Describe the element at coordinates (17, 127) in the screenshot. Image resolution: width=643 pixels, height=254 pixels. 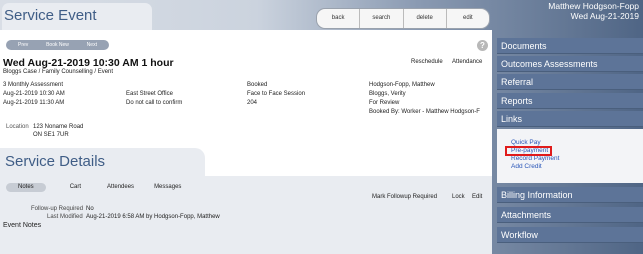
I see `location-label: Location` at that location.